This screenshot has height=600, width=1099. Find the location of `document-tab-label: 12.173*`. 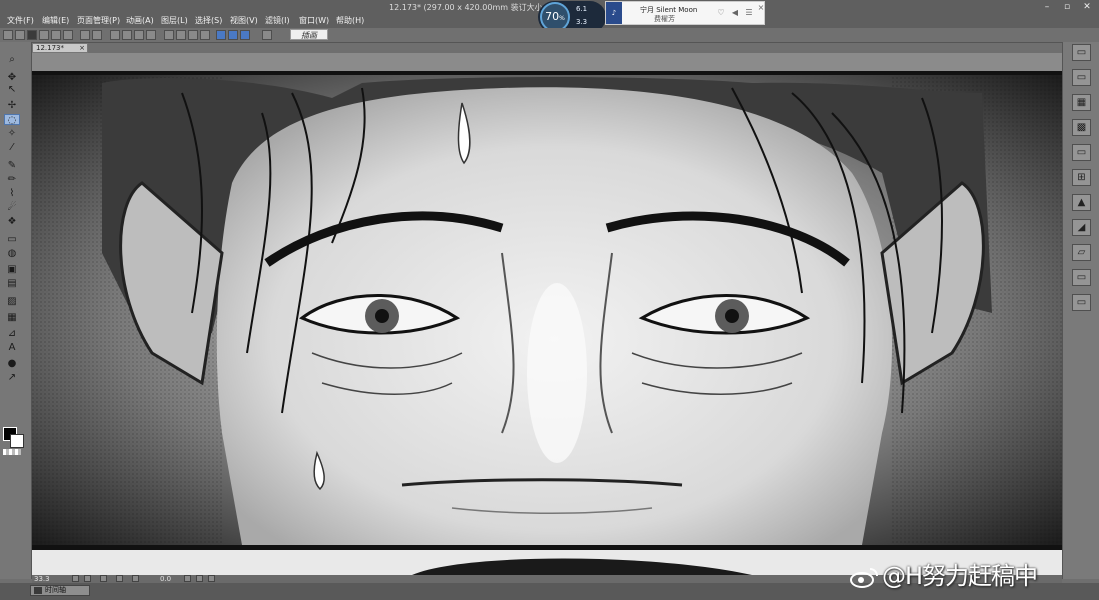

document-tab-label: 12.173* is located at coordinates (50, 48).